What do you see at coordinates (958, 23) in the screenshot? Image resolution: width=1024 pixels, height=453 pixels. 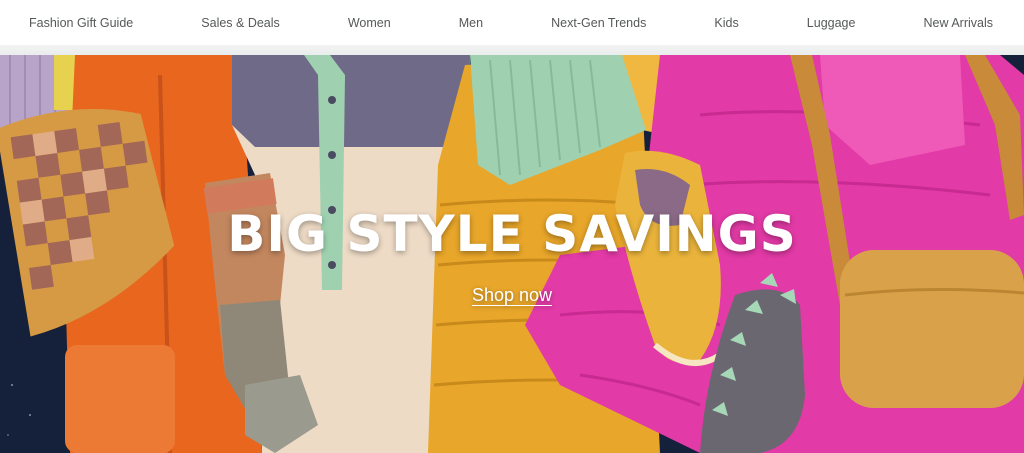 I see `nav-item-new-arrivals: New Arrivals` at bounding box center [958, 23].